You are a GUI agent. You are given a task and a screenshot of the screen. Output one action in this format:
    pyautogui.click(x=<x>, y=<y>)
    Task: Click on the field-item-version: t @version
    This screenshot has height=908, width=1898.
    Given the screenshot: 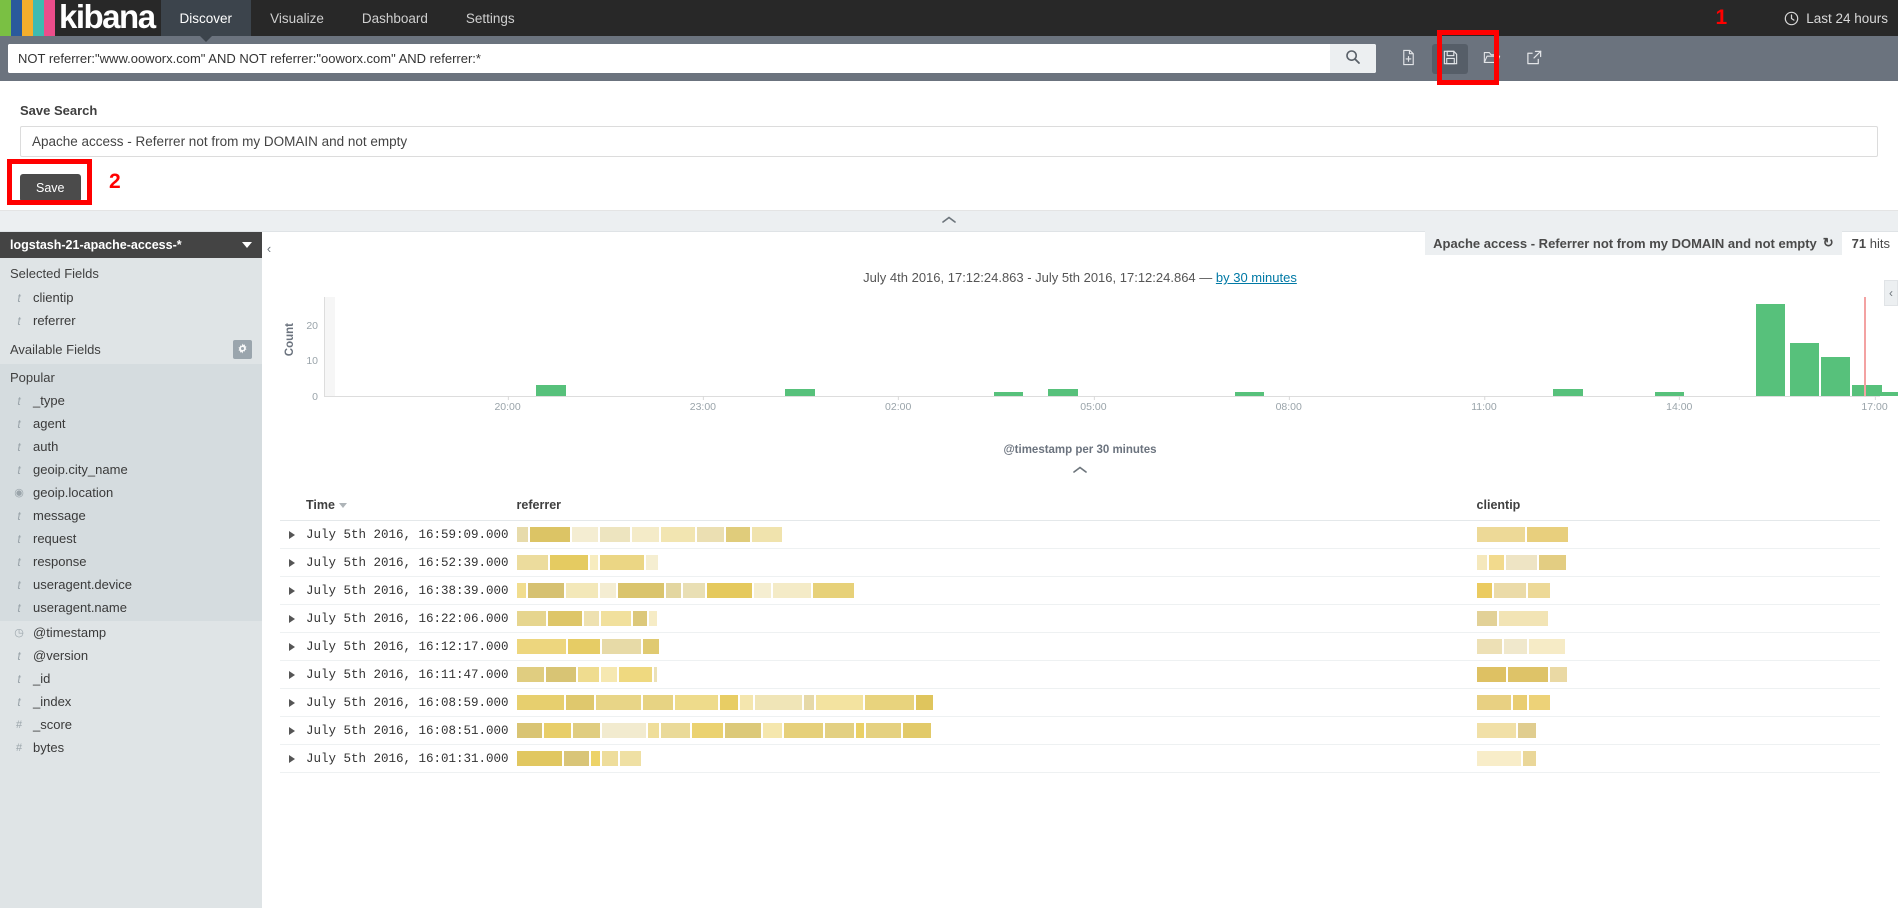 What is the action you would take?
    pyautogui.click(x=131, y=655)
    